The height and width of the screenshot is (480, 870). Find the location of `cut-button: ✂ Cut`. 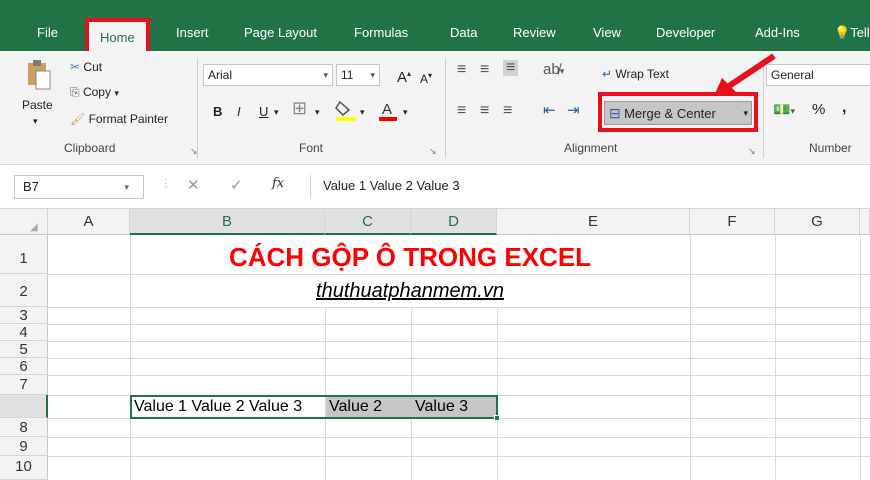

cut-button: ✂ Cut is located at coordinates (86, 67).